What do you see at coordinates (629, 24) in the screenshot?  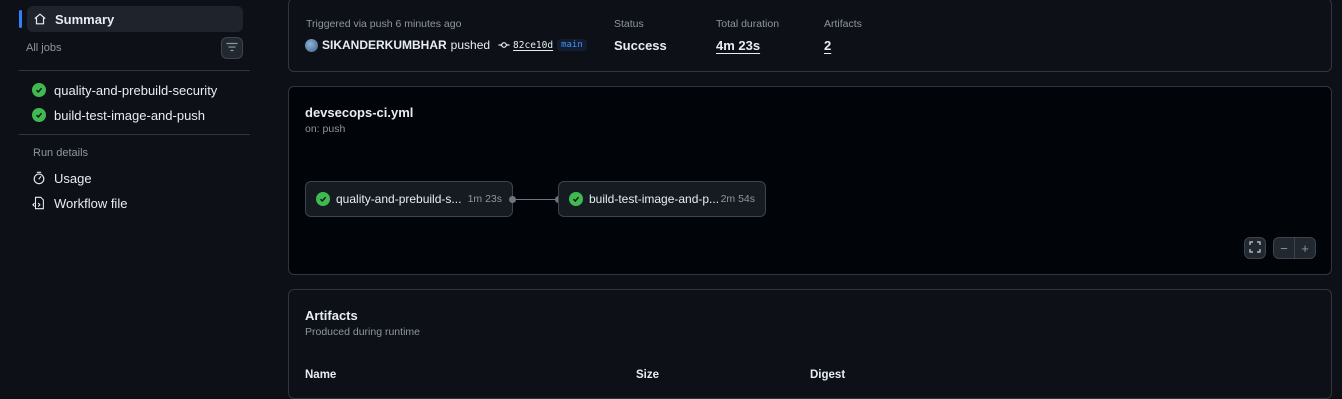 I see `status-label: Status` at bounding box center [629, 24].